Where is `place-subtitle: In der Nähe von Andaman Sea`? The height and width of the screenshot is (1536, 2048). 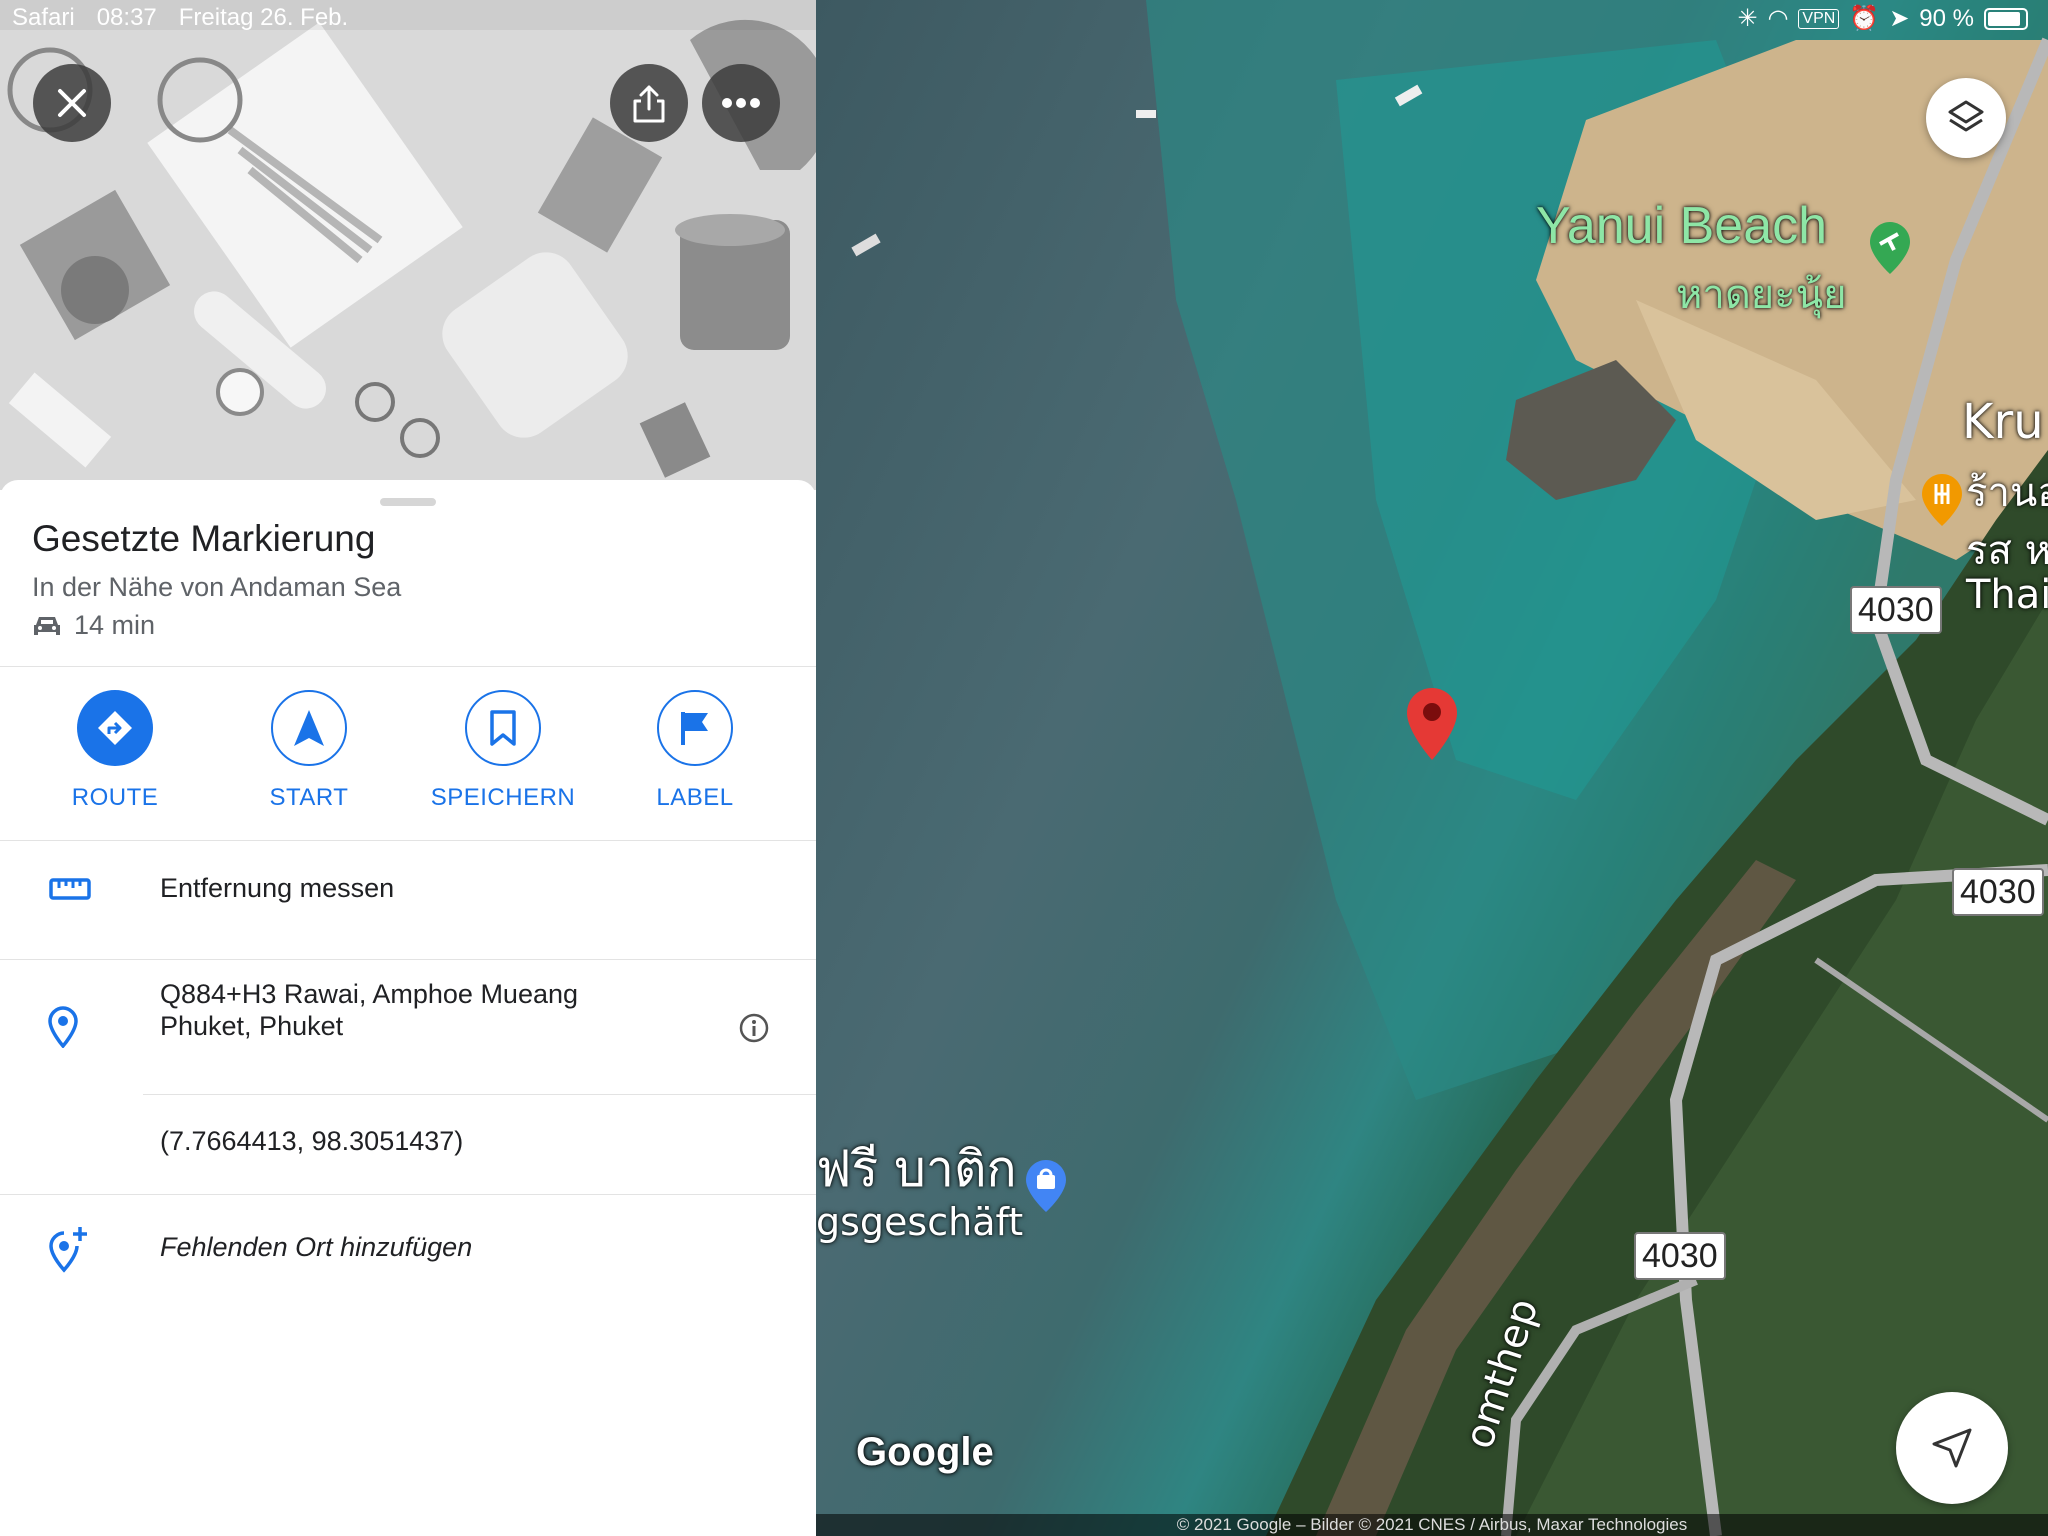
place-subtitle: In der Nähe von Andaman Sea is located at coordinates (217, 587).